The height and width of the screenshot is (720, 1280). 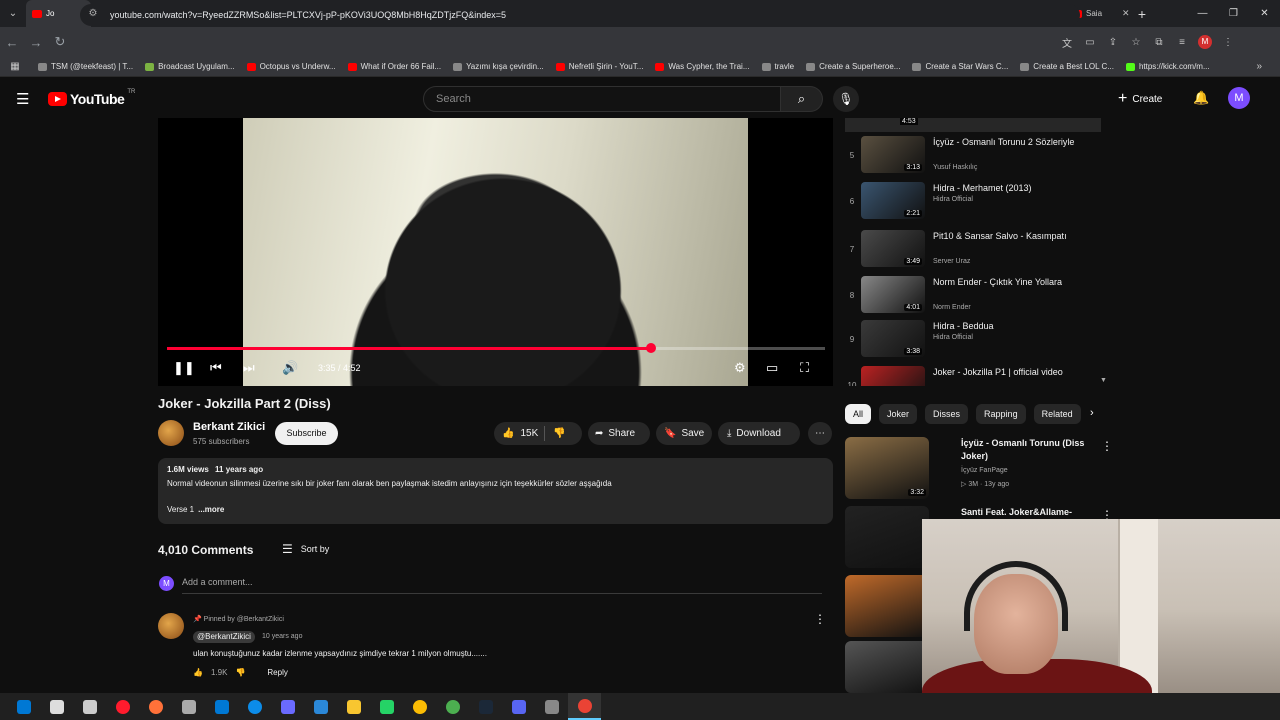 I want to click on account-avatar: M, so click(x=1239, y=98).